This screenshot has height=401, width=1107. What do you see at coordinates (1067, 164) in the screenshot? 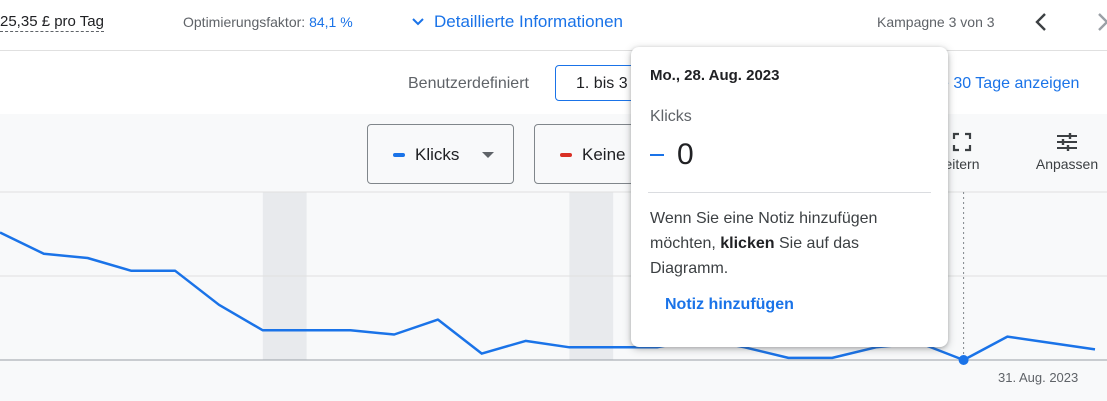
I see `customize-label: Anpassen` at bounding box center [1067, 164].